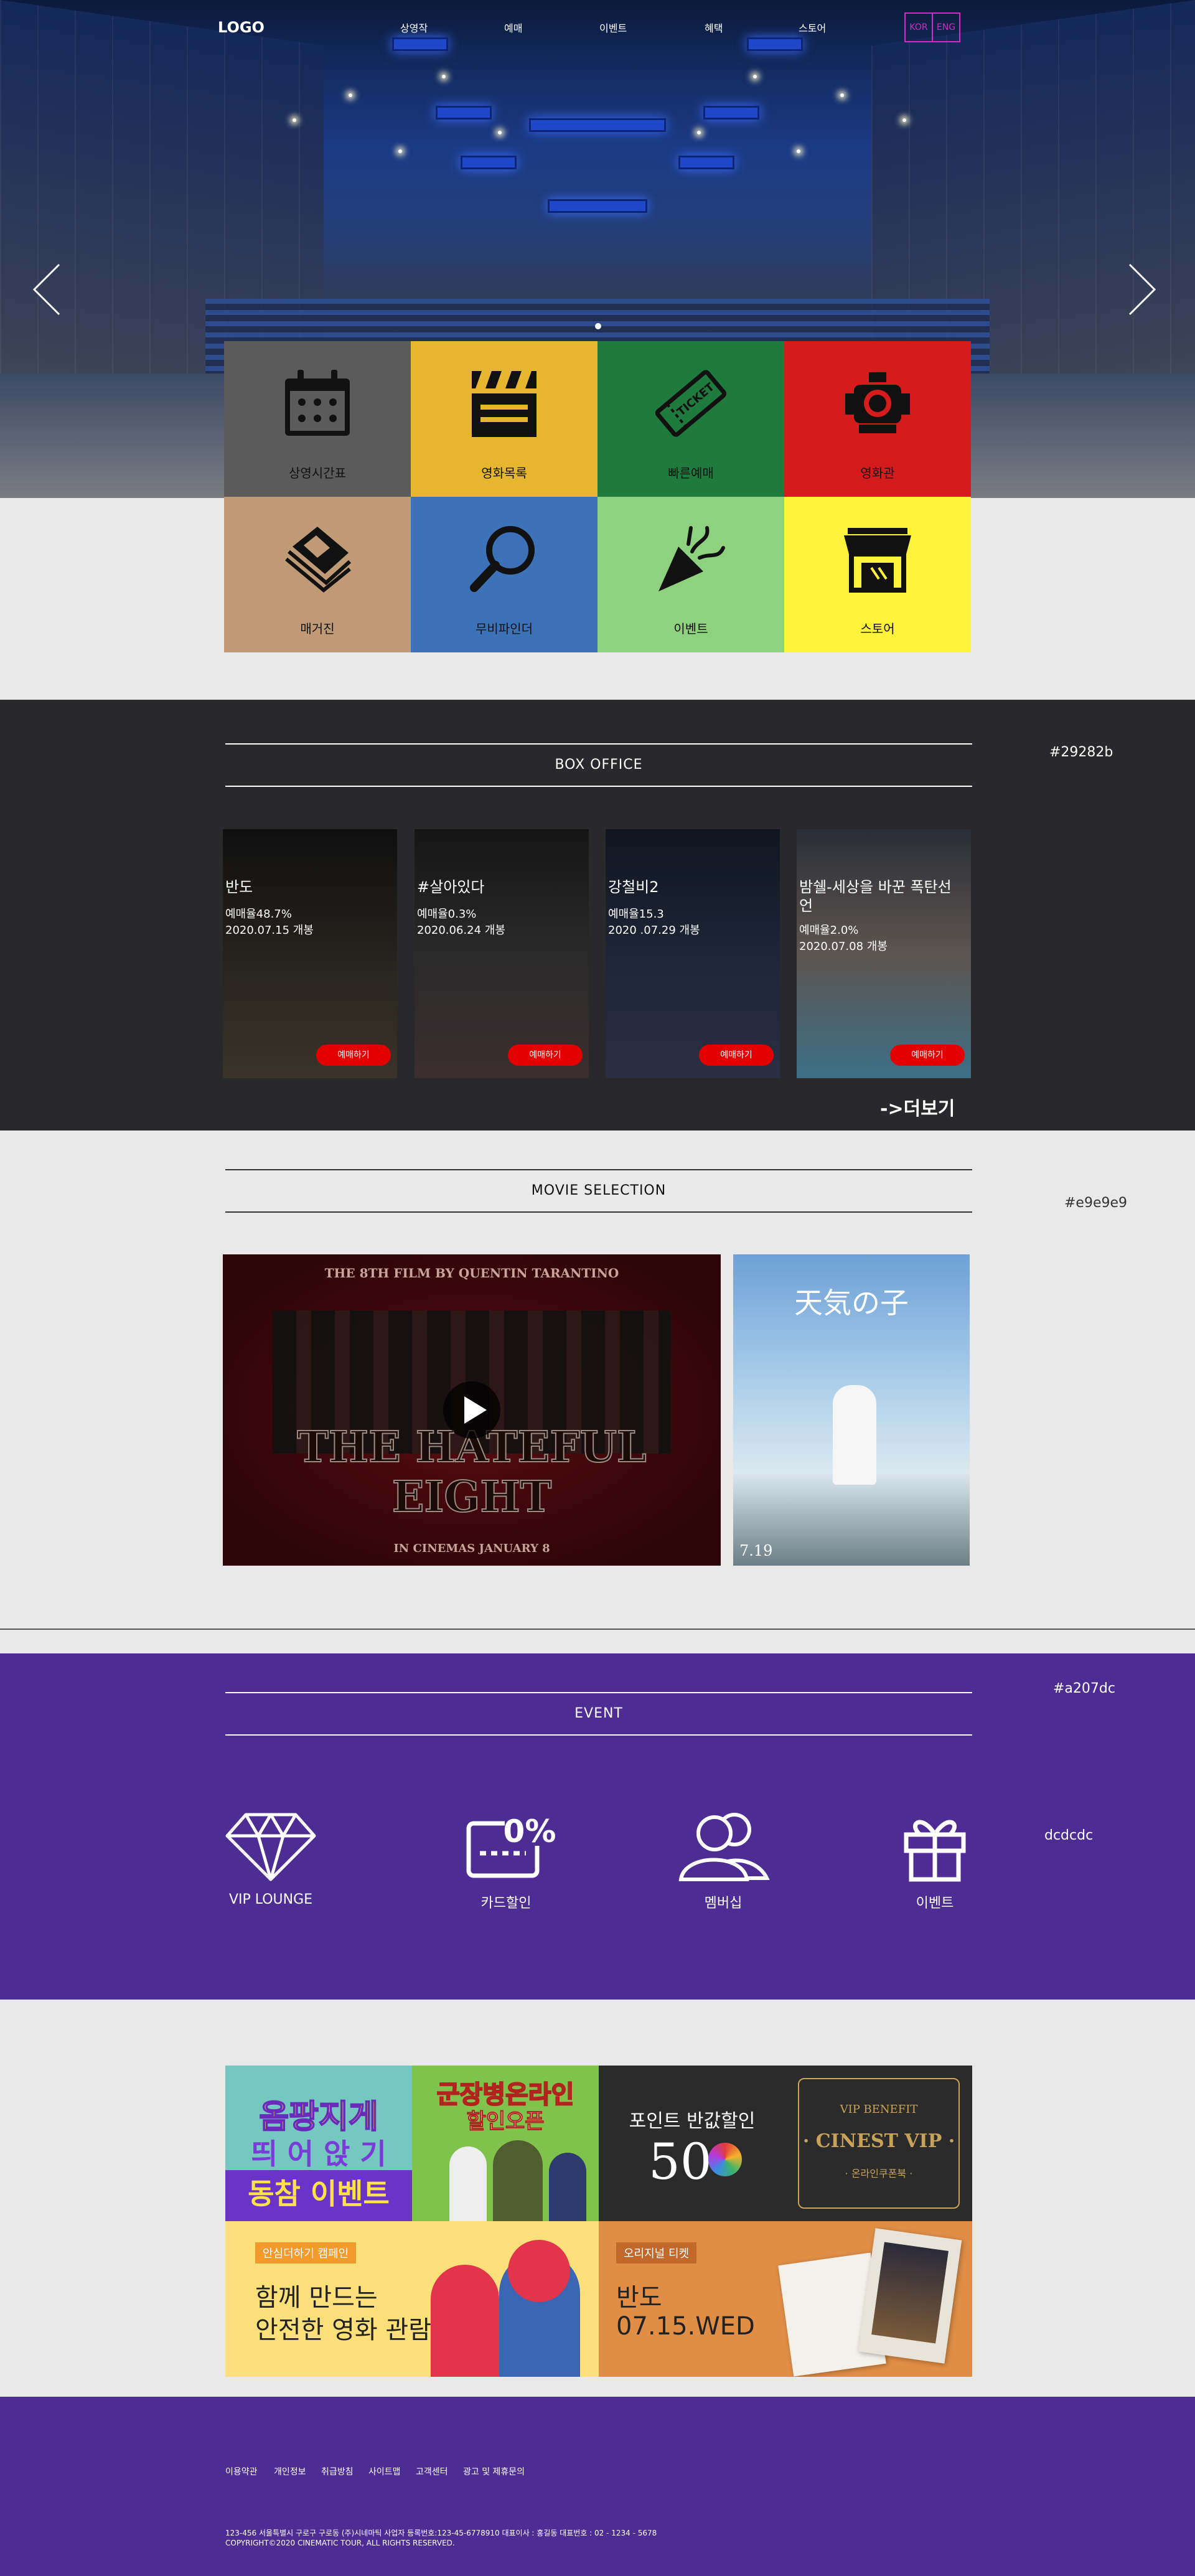  What do you see at coordinates (318, 2143) in the screenshot?
I see `banner-distancing-event: 옴팡지게 띄 어 앉 기 동참 이벤트` at bounding box center [318, 2143].